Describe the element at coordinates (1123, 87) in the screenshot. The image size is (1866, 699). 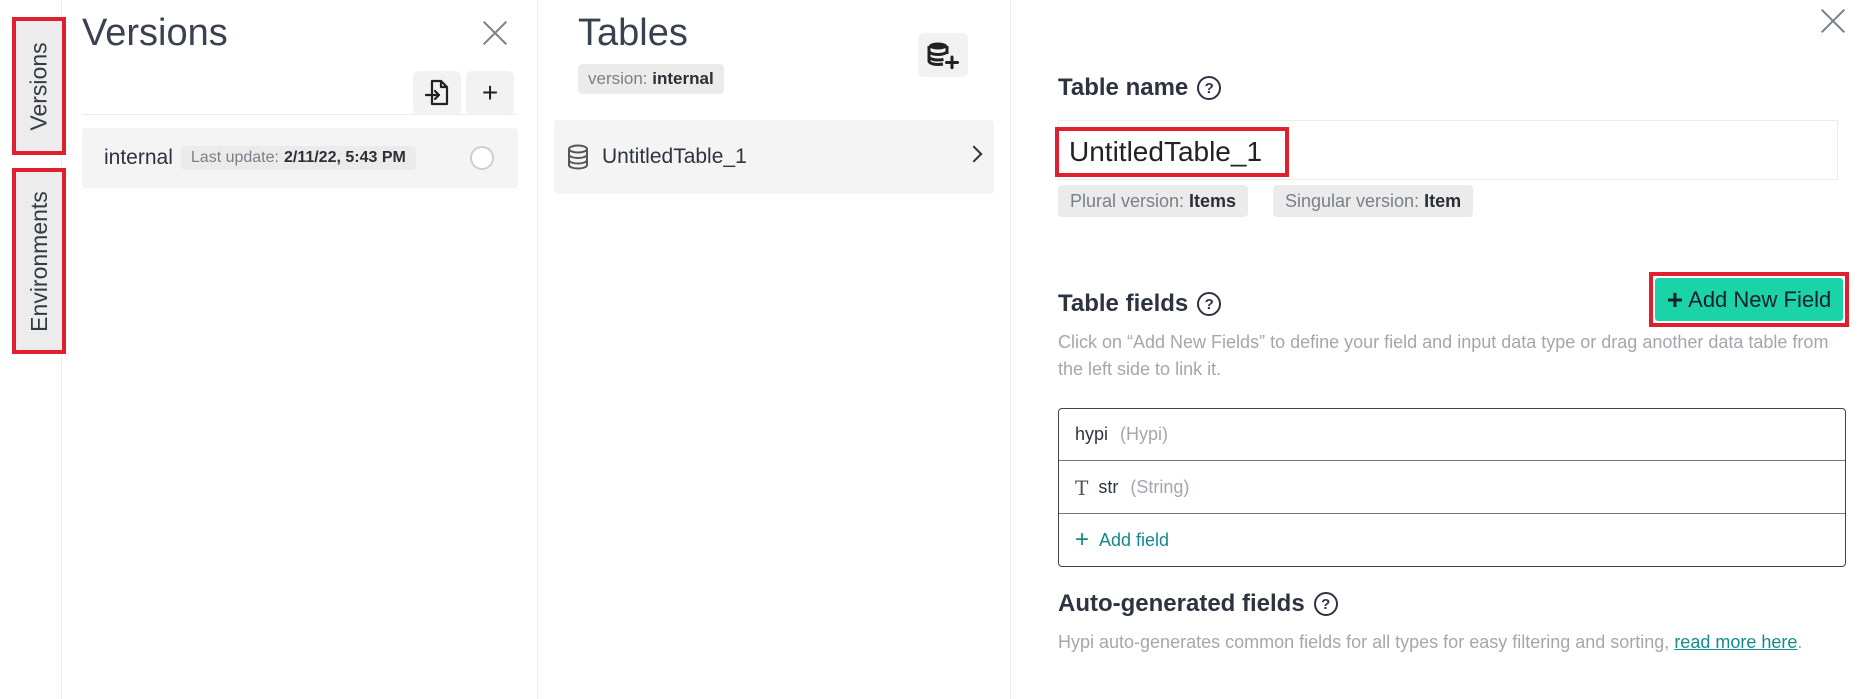
I see `table-name-label: Table name` at that location.